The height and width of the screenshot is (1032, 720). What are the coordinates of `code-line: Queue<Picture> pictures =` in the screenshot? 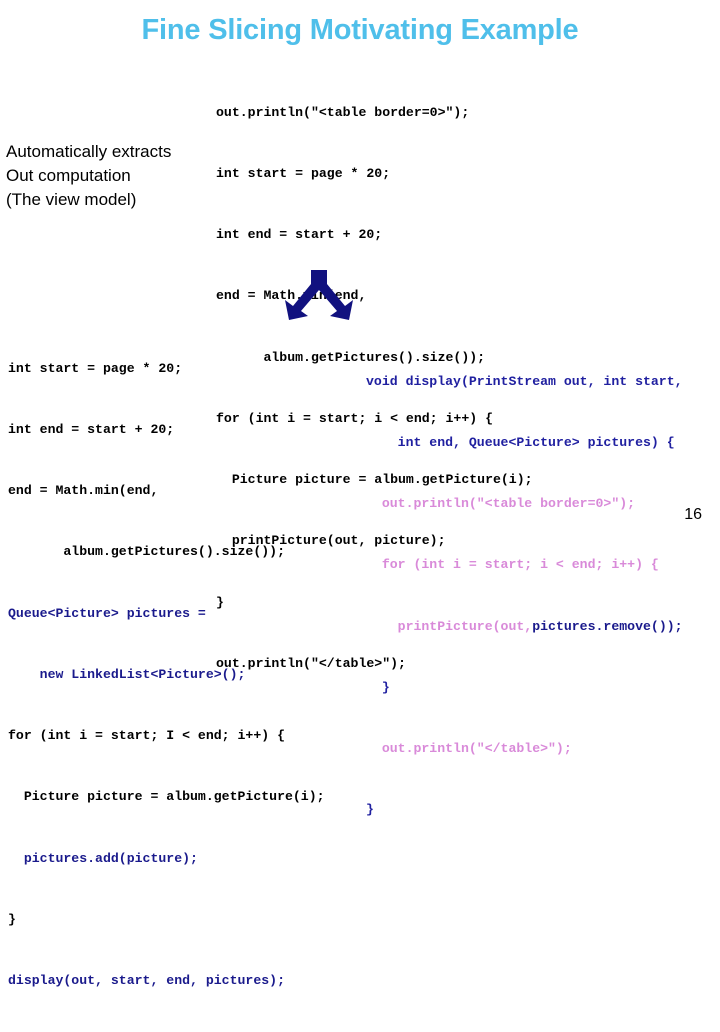 It's located at (107, 613).